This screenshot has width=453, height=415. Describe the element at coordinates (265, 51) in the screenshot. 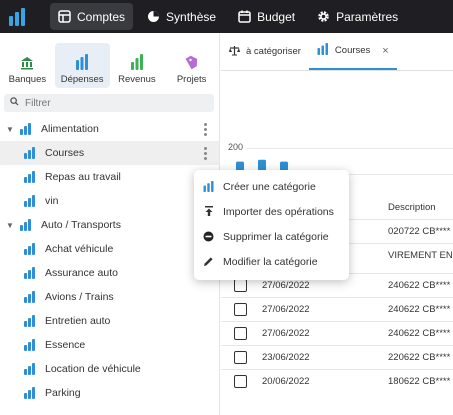

I see `tab-a-categoriser: à catégoriser` at that location.